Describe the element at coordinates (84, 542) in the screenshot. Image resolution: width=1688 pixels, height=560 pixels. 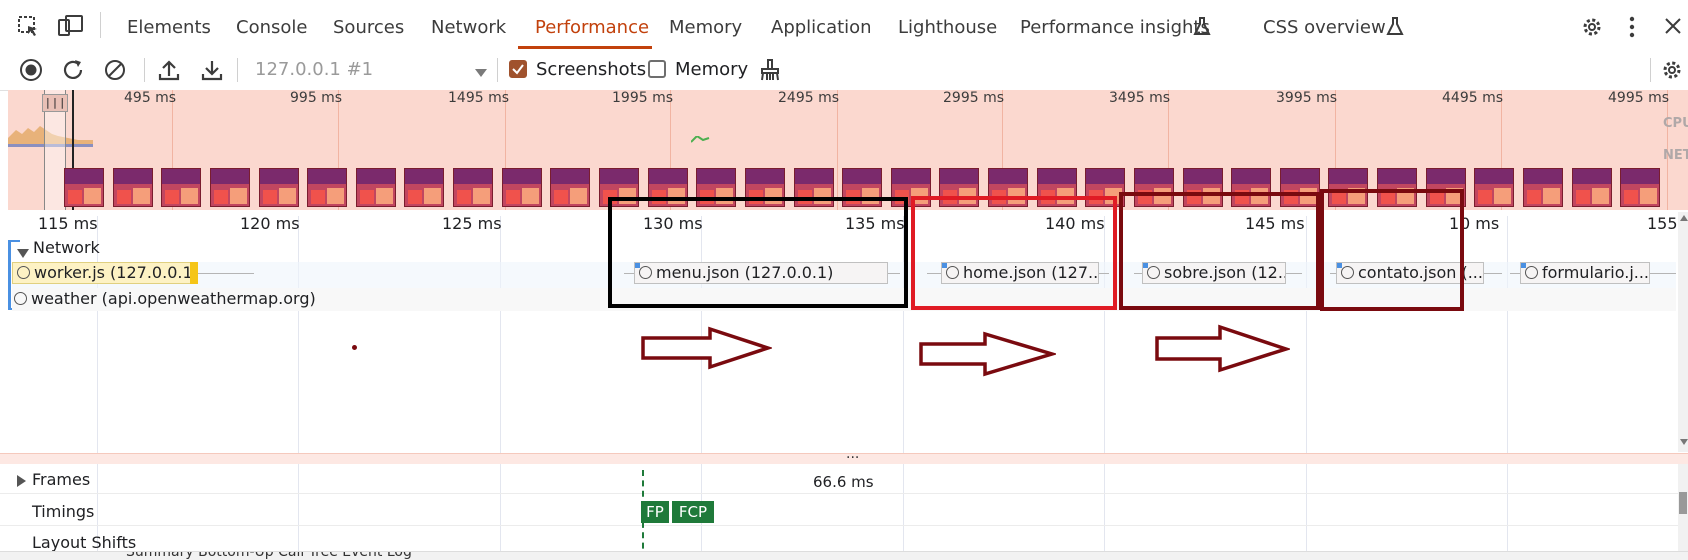
I see `layout-shifts-track-label: Layout Shifts` at that location.